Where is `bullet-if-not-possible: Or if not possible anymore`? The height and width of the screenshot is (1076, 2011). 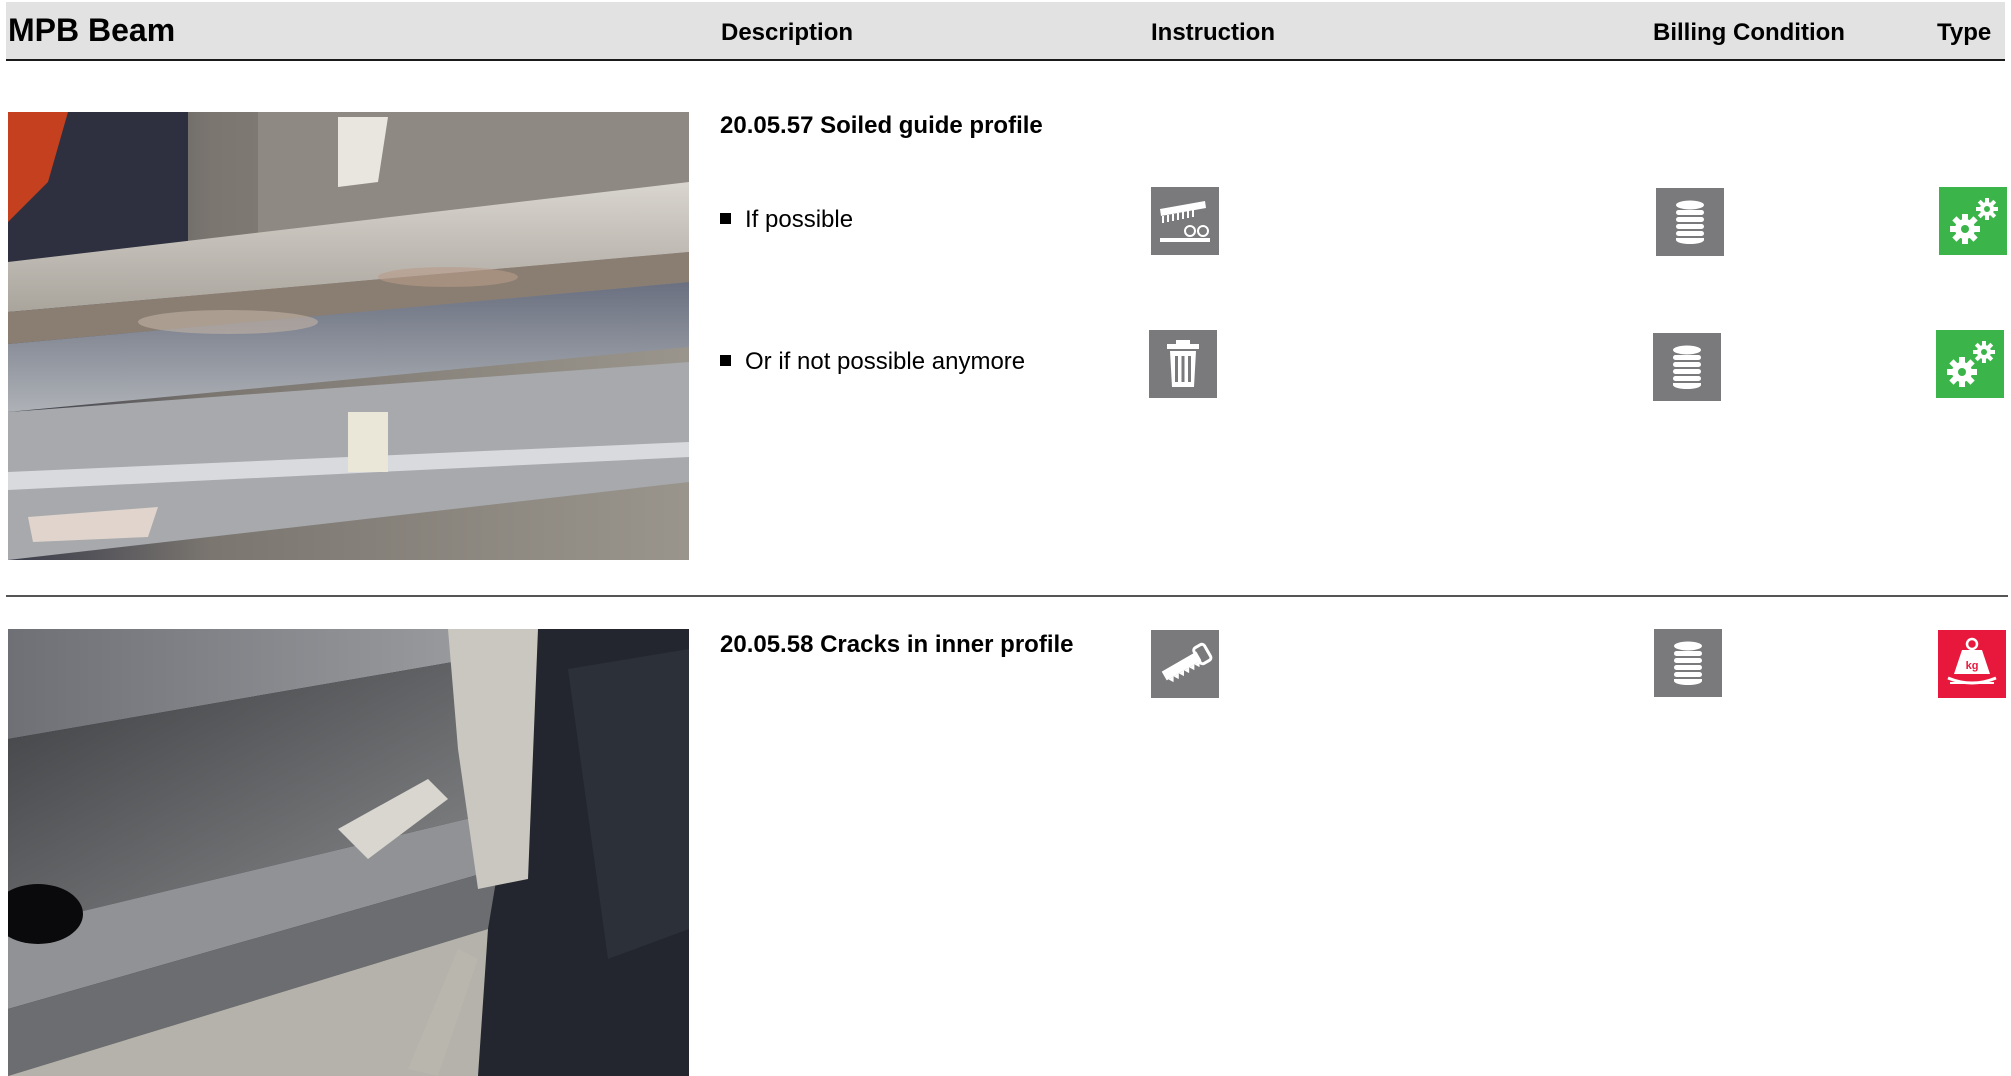 bullet-if-not-possible: Or if not possible anymore is located at coordinates (872, 362).